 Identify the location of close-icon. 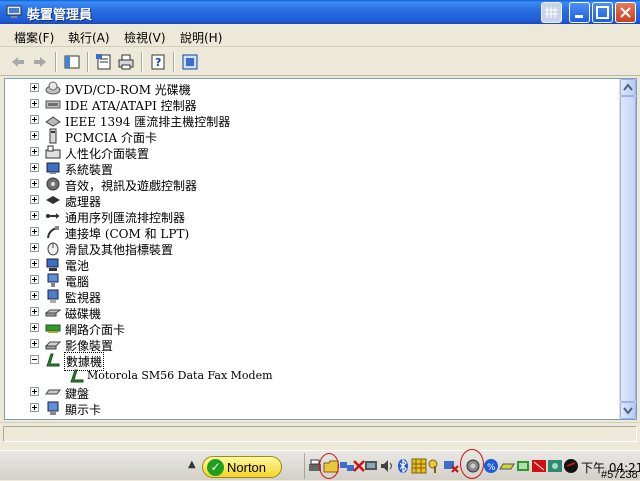
(625, 12).